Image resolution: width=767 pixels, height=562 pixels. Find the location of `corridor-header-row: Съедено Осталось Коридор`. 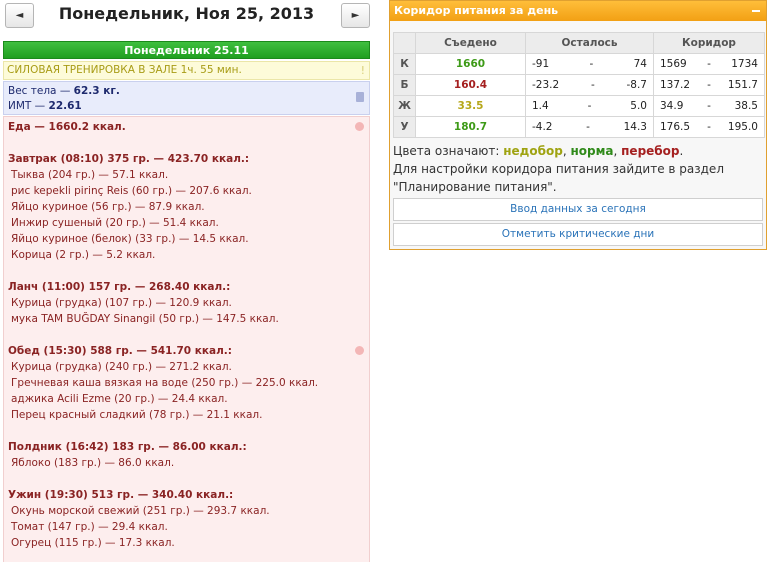

corridor-header-row: Съедено Осталось Коридор is located at coordinates (579, 43).